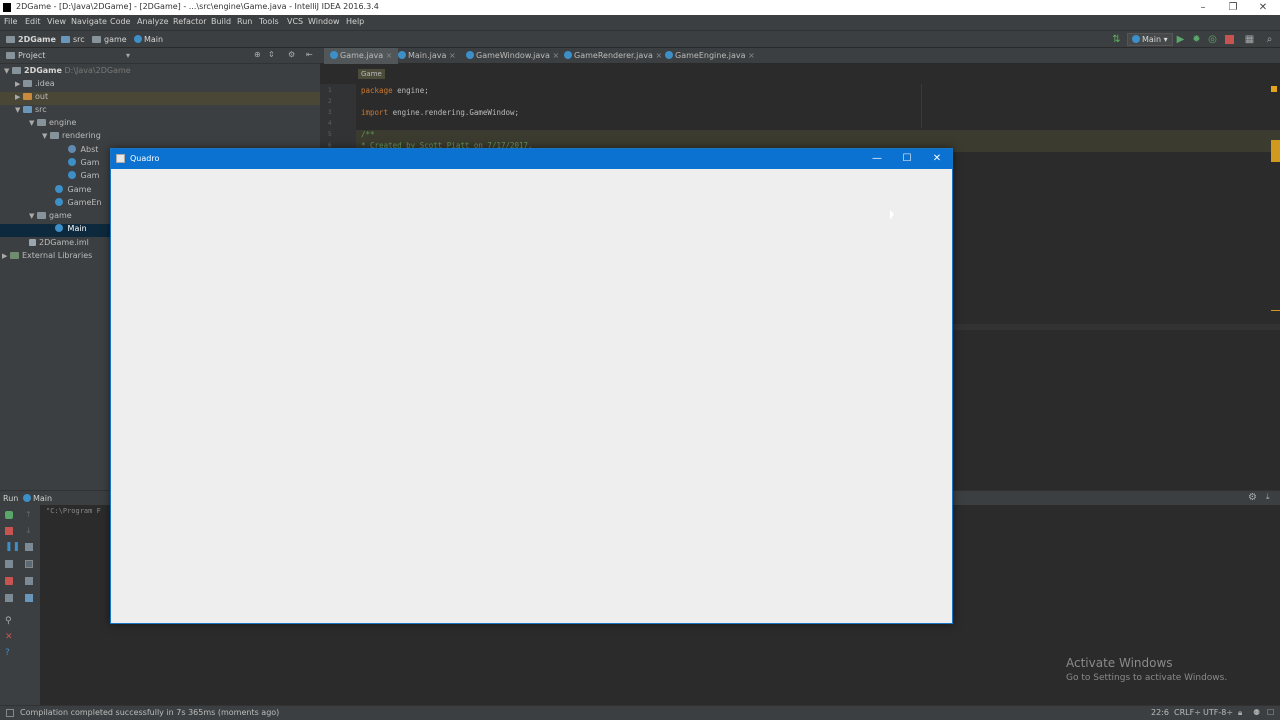 The height and width of the screenshot is (720, 1280). Describe the element at coordinates (12, 547) in the screenshot. I see `pause-icon: ❚❚` at that location.